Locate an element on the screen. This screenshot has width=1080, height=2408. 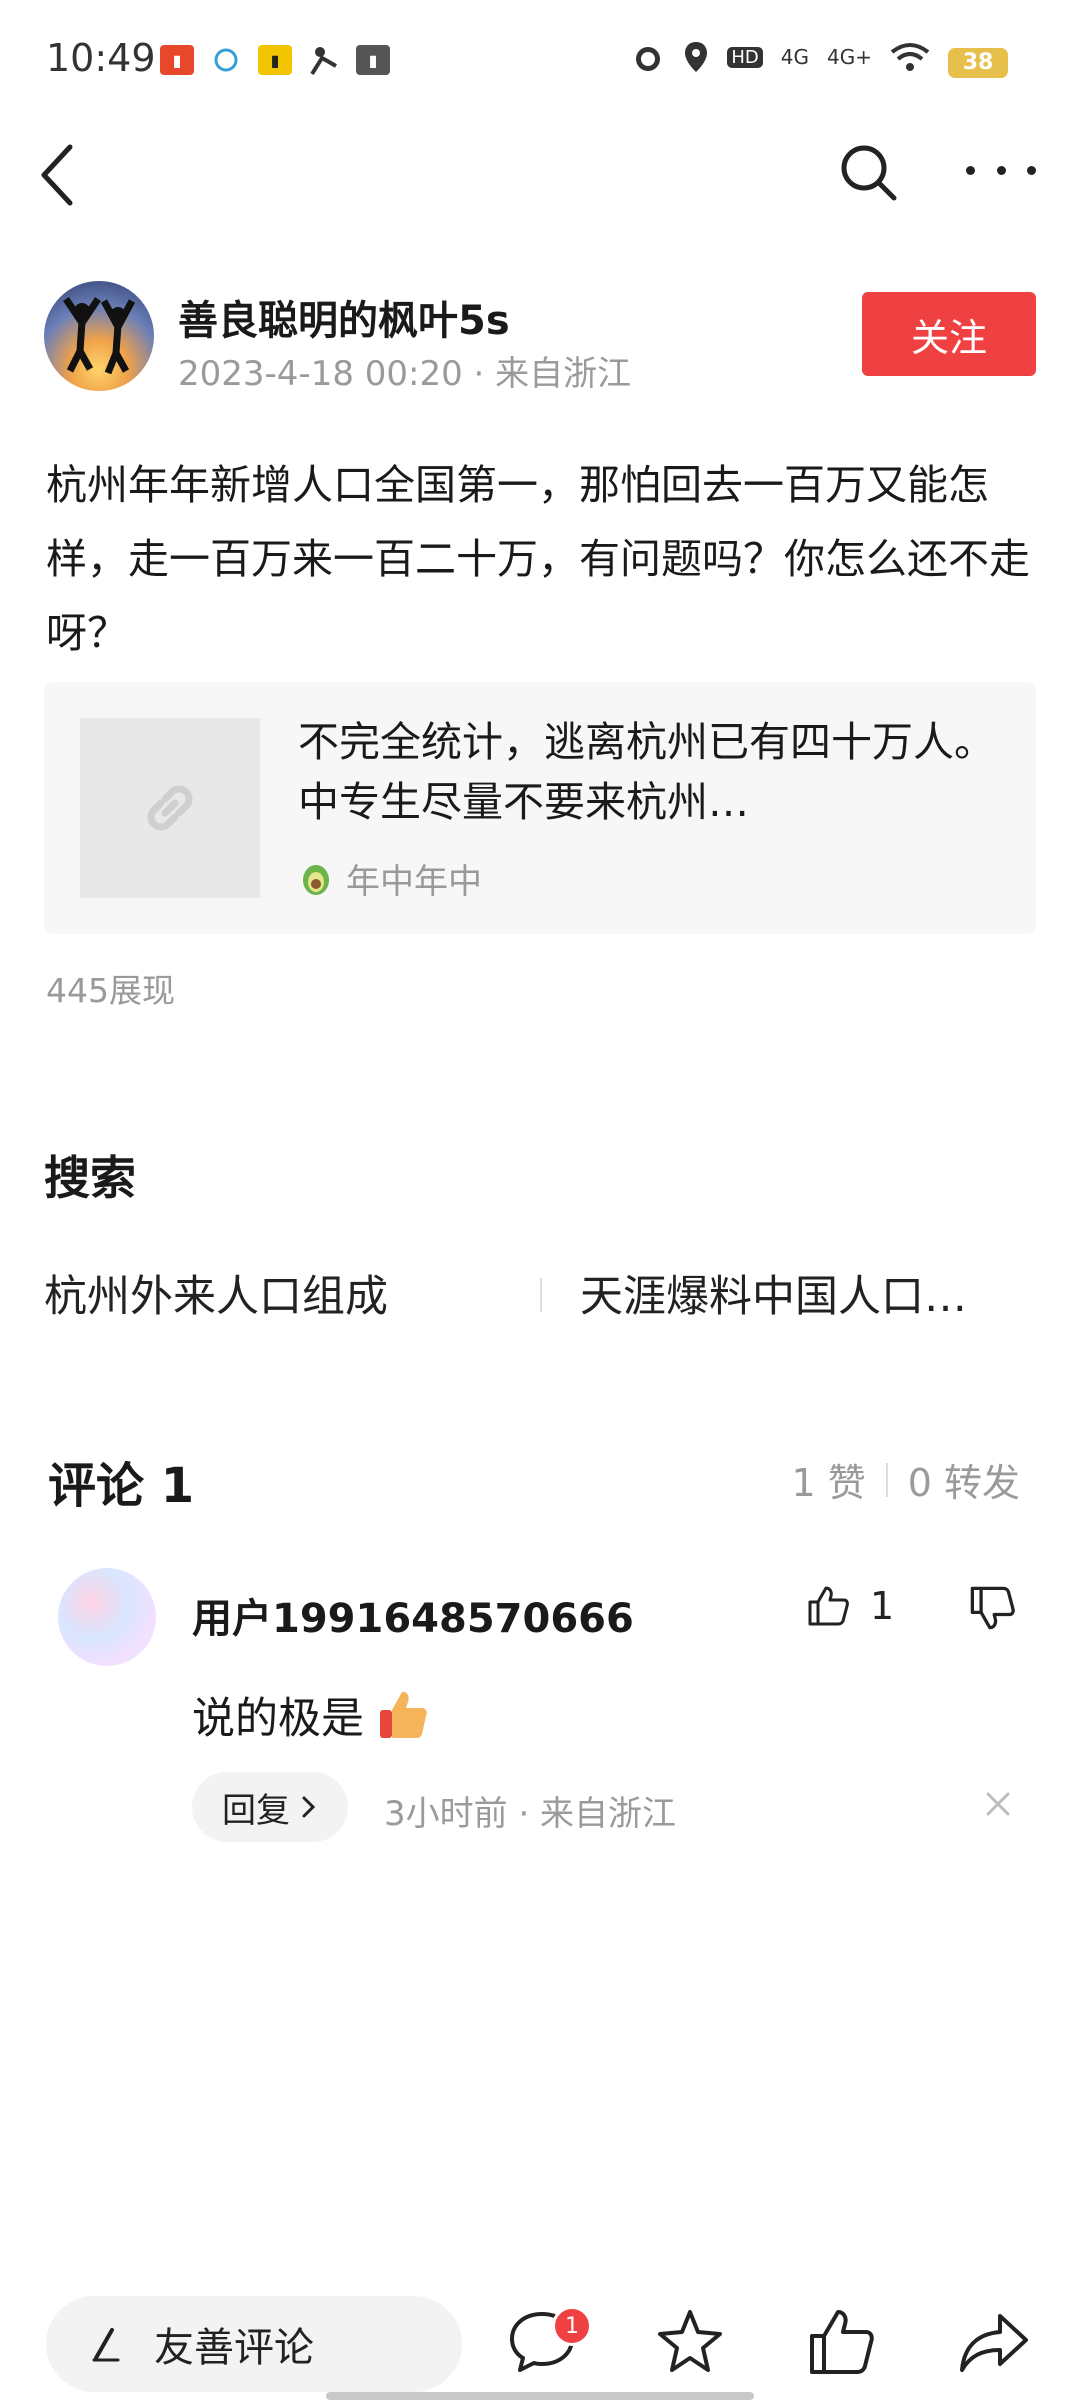
person-notification-icon is located at coordinates (323, 61).